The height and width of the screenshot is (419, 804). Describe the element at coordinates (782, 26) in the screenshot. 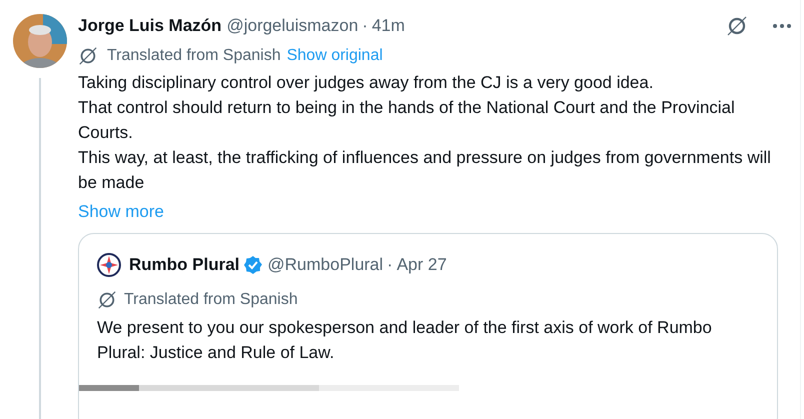

I see `more-icon` at that location.